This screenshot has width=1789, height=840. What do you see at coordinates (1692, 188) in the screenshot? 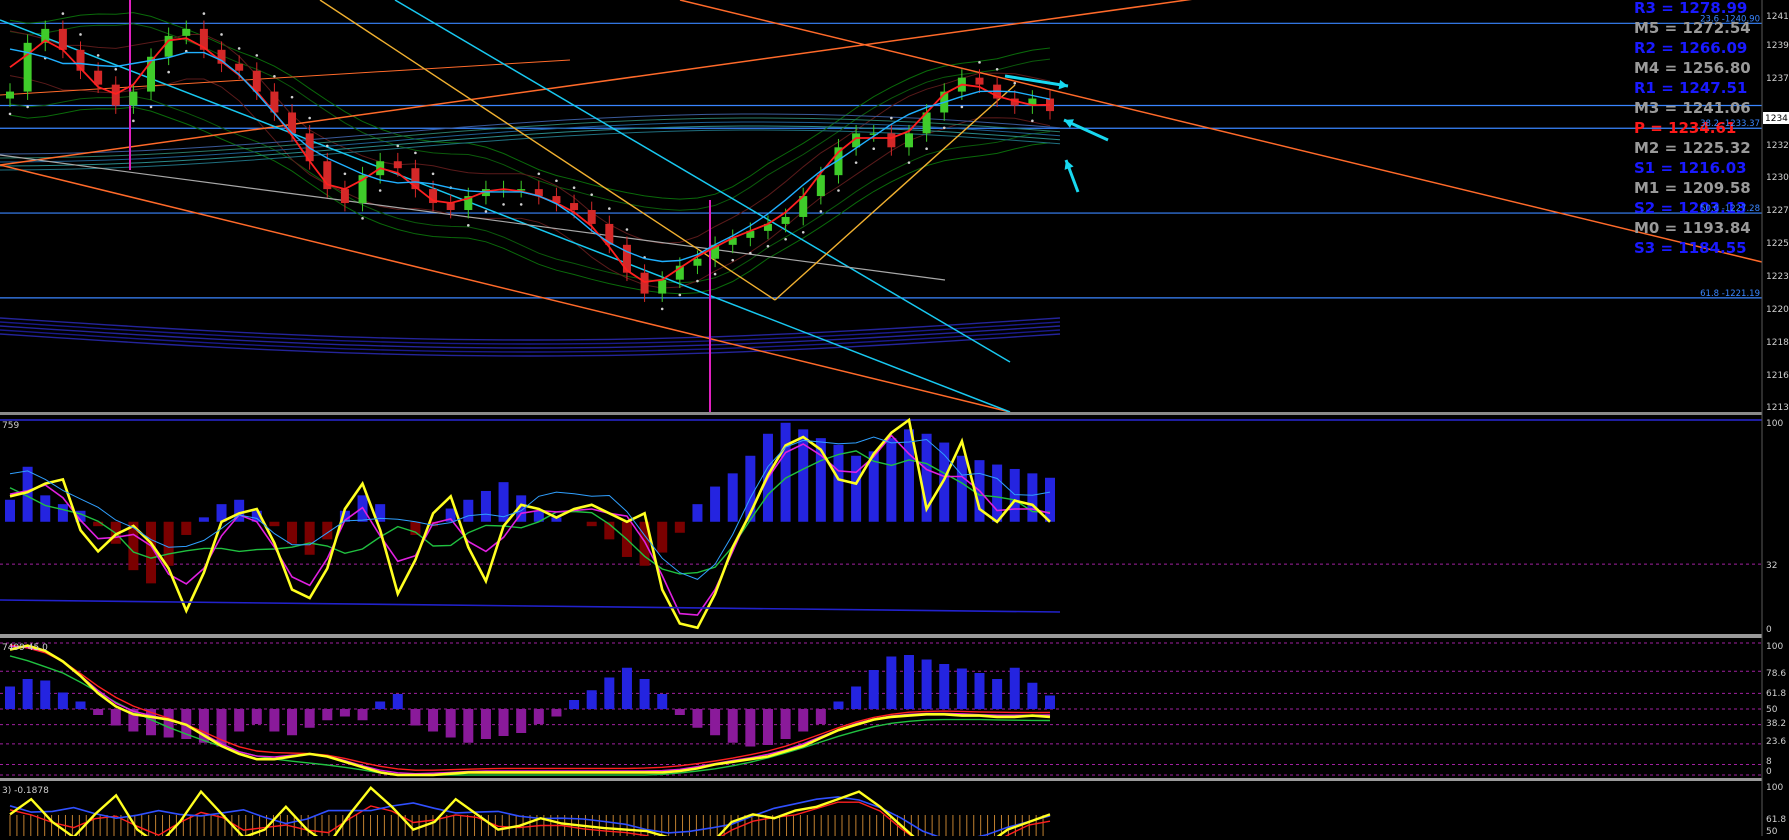
I see `pivot-level-label: M1 = 1209.58` at bounding box center [1692, 188].